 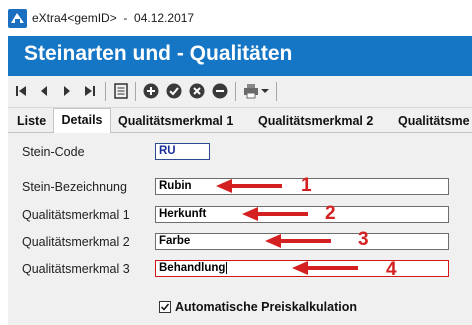 I want to click on tab-qualitaetsmerkmal-2: Qualitätsmerkmal 2, so click(x=315, y=121).